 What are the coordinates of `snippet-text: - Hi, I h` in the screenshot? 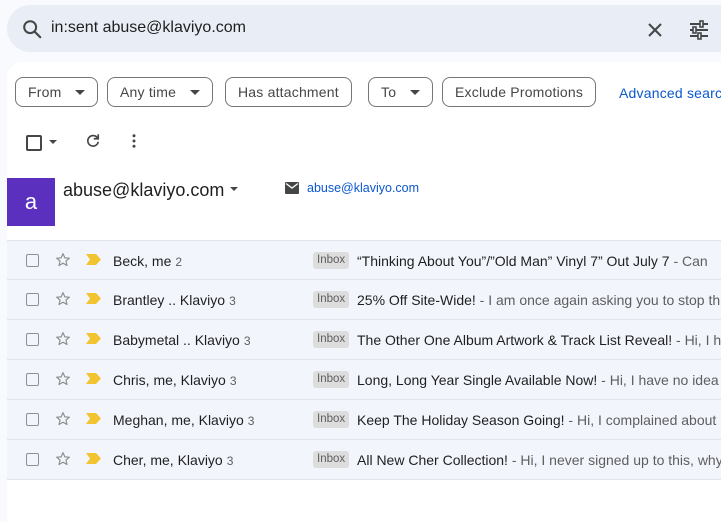 It's located at (696, 340).